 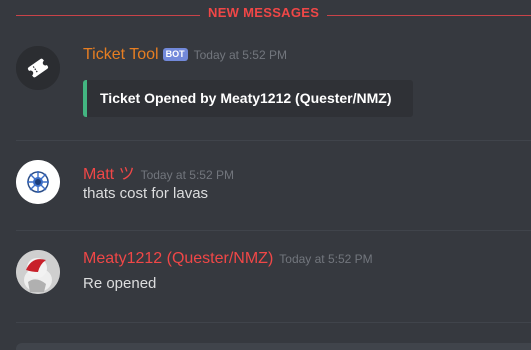 I want to click on embed-title: Ticket Opened by Meaty1212 (Quester/NMZ), so click(x=246, y=98).